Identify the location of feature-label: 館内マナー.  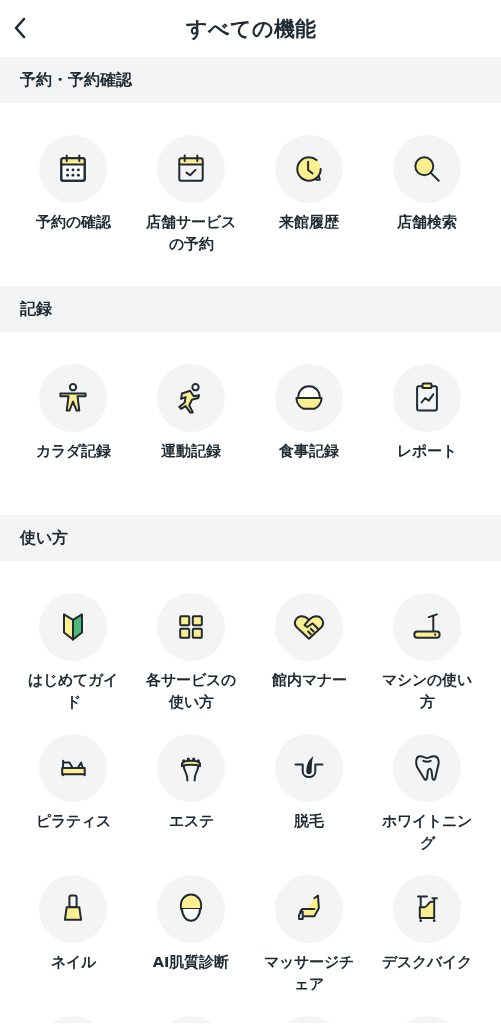
(309, 680).